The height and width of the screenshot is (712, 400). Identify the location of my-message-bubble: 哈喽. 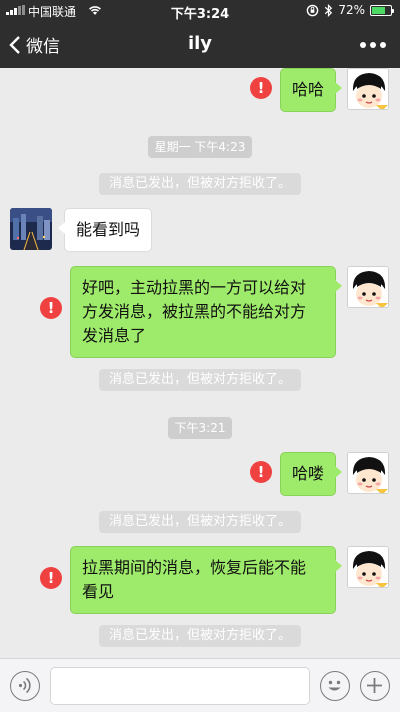
(311, 474).